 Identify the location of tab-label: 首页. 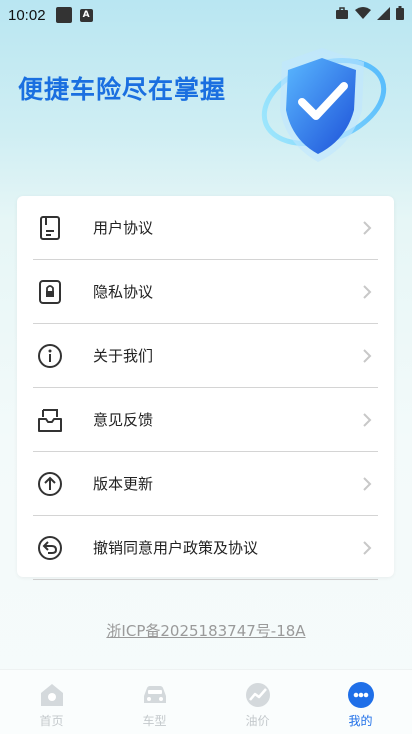
(51, 721).